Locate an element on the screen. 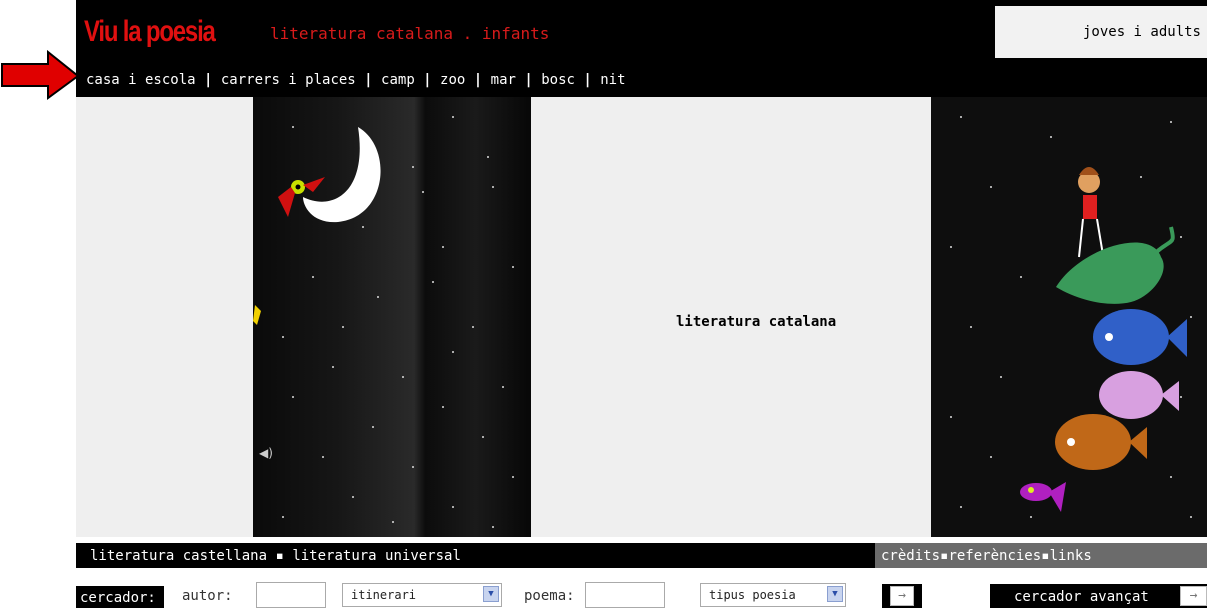  section-subtitle: literatura catalana . infants is located at coordinates (410, 33).